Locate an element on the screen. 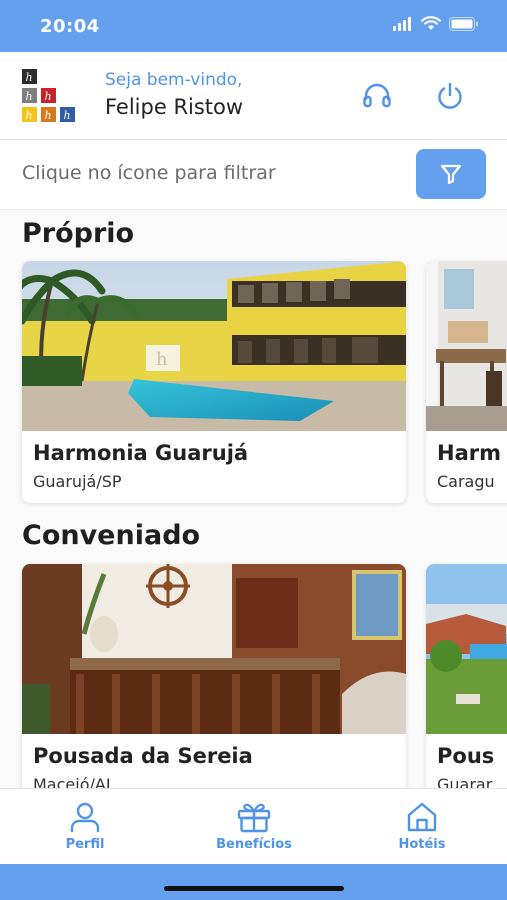 The width and height of the screenshot is (507, 900). hotel-city: Caragu is located at coordinates (466, 481).